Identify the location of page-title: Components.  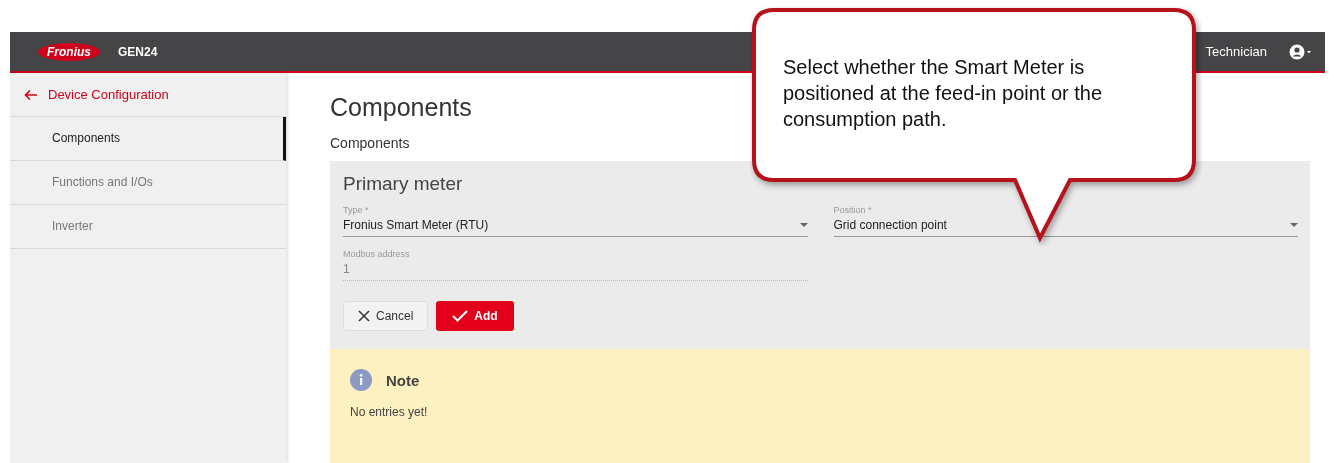
(401, 108).